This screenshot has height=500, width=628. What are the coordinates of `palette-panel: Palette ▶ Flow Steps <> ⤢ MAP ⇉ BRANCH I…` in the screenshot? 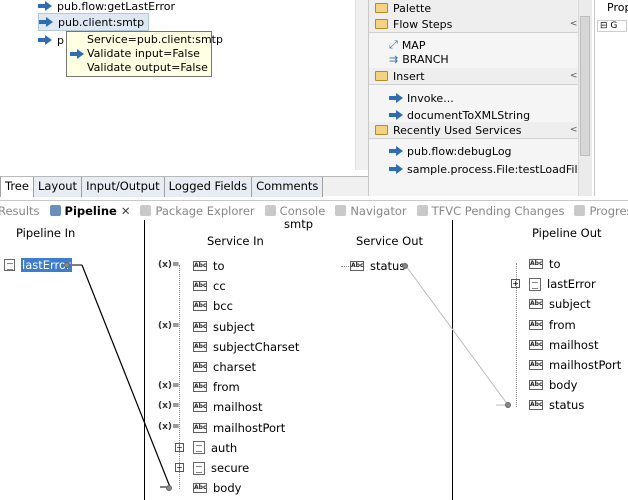 It's located at (480, 98).